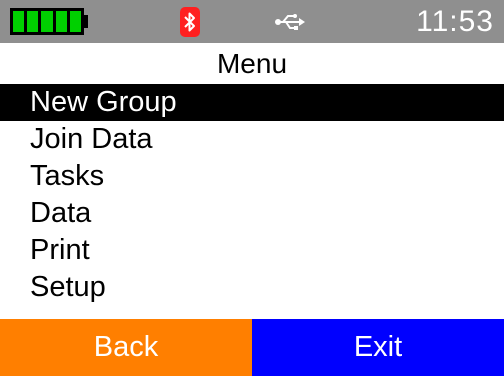 This screenshot has width=504, height=376. I want to click on menu-item-new-group: New Group, so click(252, 102).